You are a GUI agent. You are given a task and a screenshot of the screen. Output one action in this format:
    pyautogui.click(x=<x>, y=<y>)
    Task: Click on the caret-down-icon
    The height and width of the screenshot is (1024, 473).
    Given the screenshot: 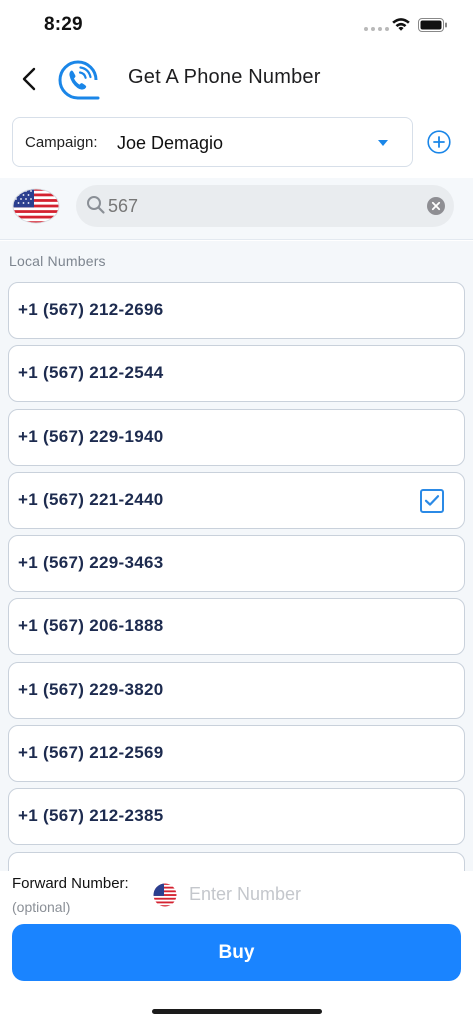 What is the action you would take?
    pyautogui.click(x=383, y=143)
    